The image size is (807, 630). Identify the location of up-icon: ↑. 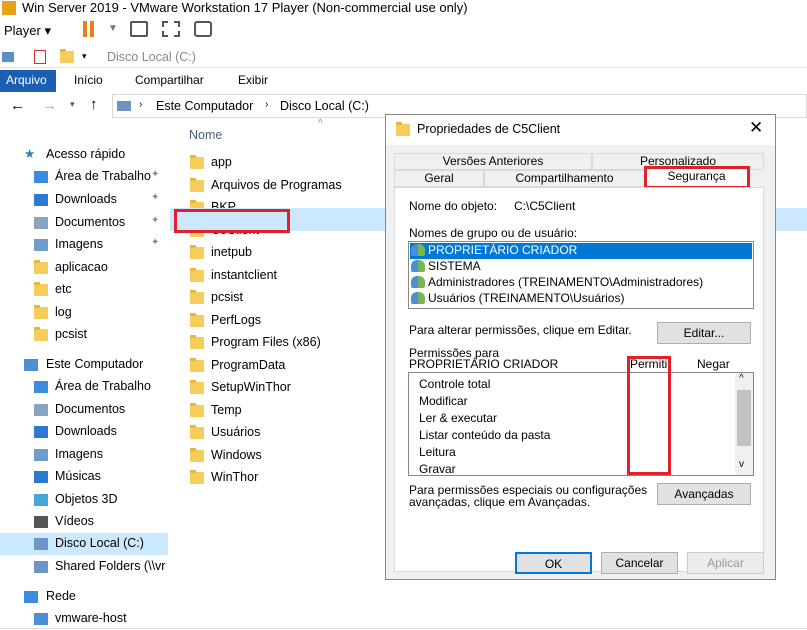
(94, 104).